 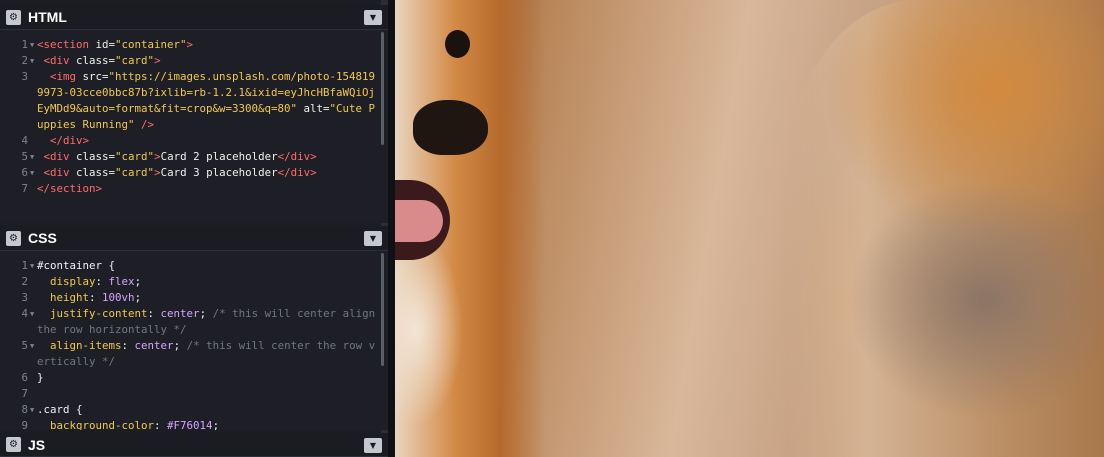 What do you see at coordinates (194, 298) in the screenshot?
I see `code-line: 3 height: 100vh;` at bounding box center [194, 298].